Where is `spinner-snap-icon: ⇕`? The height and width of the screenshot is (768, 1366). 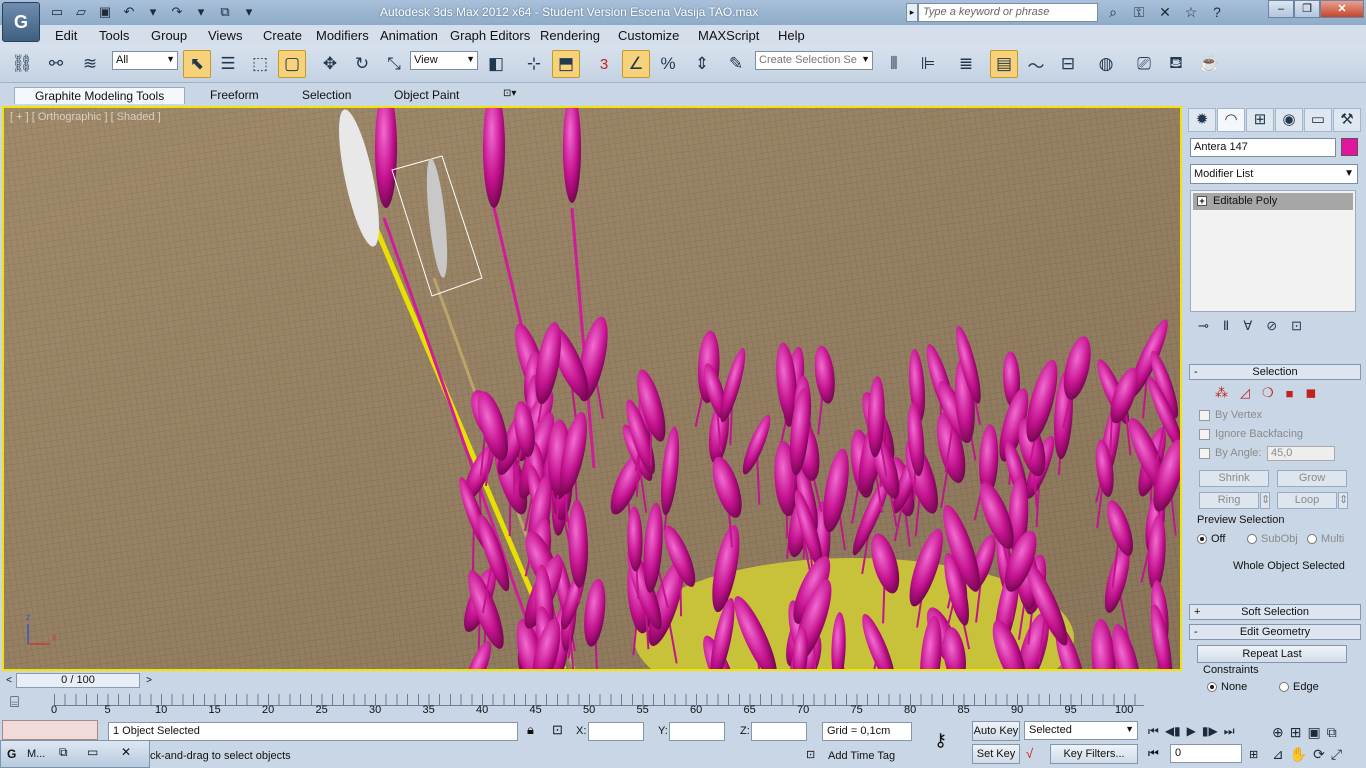 spinner-snap-icon: ⇕ is located at coordinates (702, 64).